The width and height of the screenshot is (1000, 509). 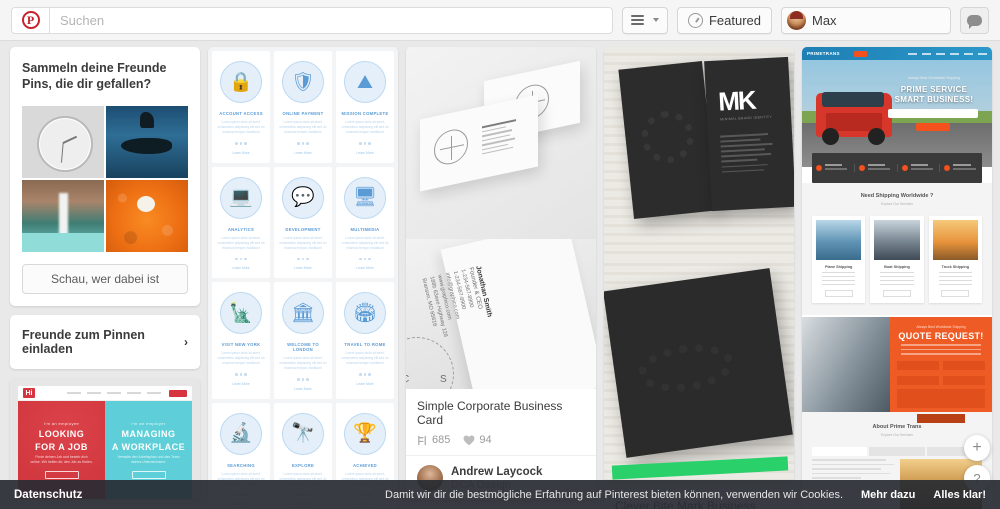 What do you see at coordinates (83, 342) in the screenshot?
I see `invite-friends-label: Freunde zum Pinnen einladen` at bounding box center [83, 342].